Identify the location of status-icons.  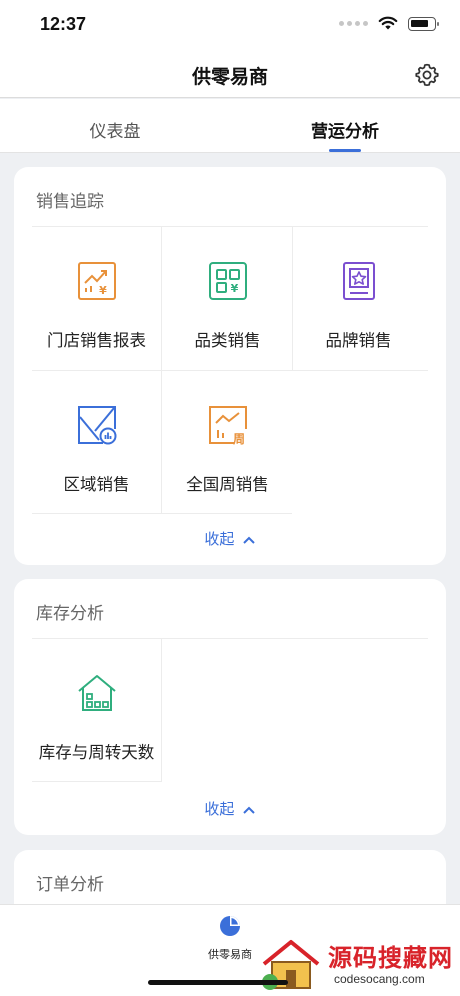
(389, 23).